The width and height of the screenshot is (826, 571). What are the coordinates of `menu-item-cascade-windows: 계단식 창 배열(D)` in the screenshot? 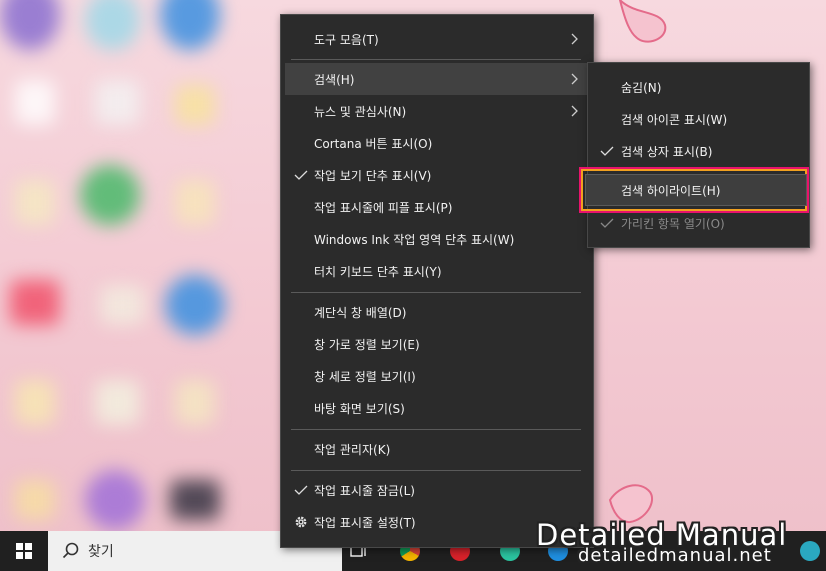 It's located at (437, 312).